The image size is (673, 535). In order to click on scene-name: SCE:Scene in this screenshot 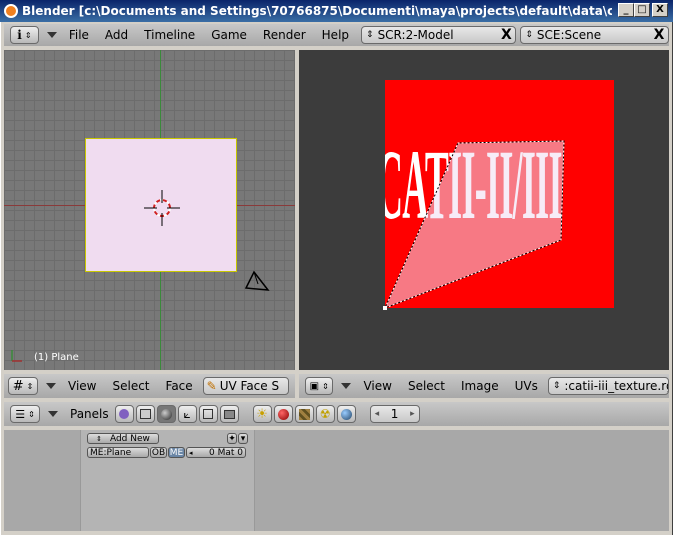, I will do `click(593, 35)`.